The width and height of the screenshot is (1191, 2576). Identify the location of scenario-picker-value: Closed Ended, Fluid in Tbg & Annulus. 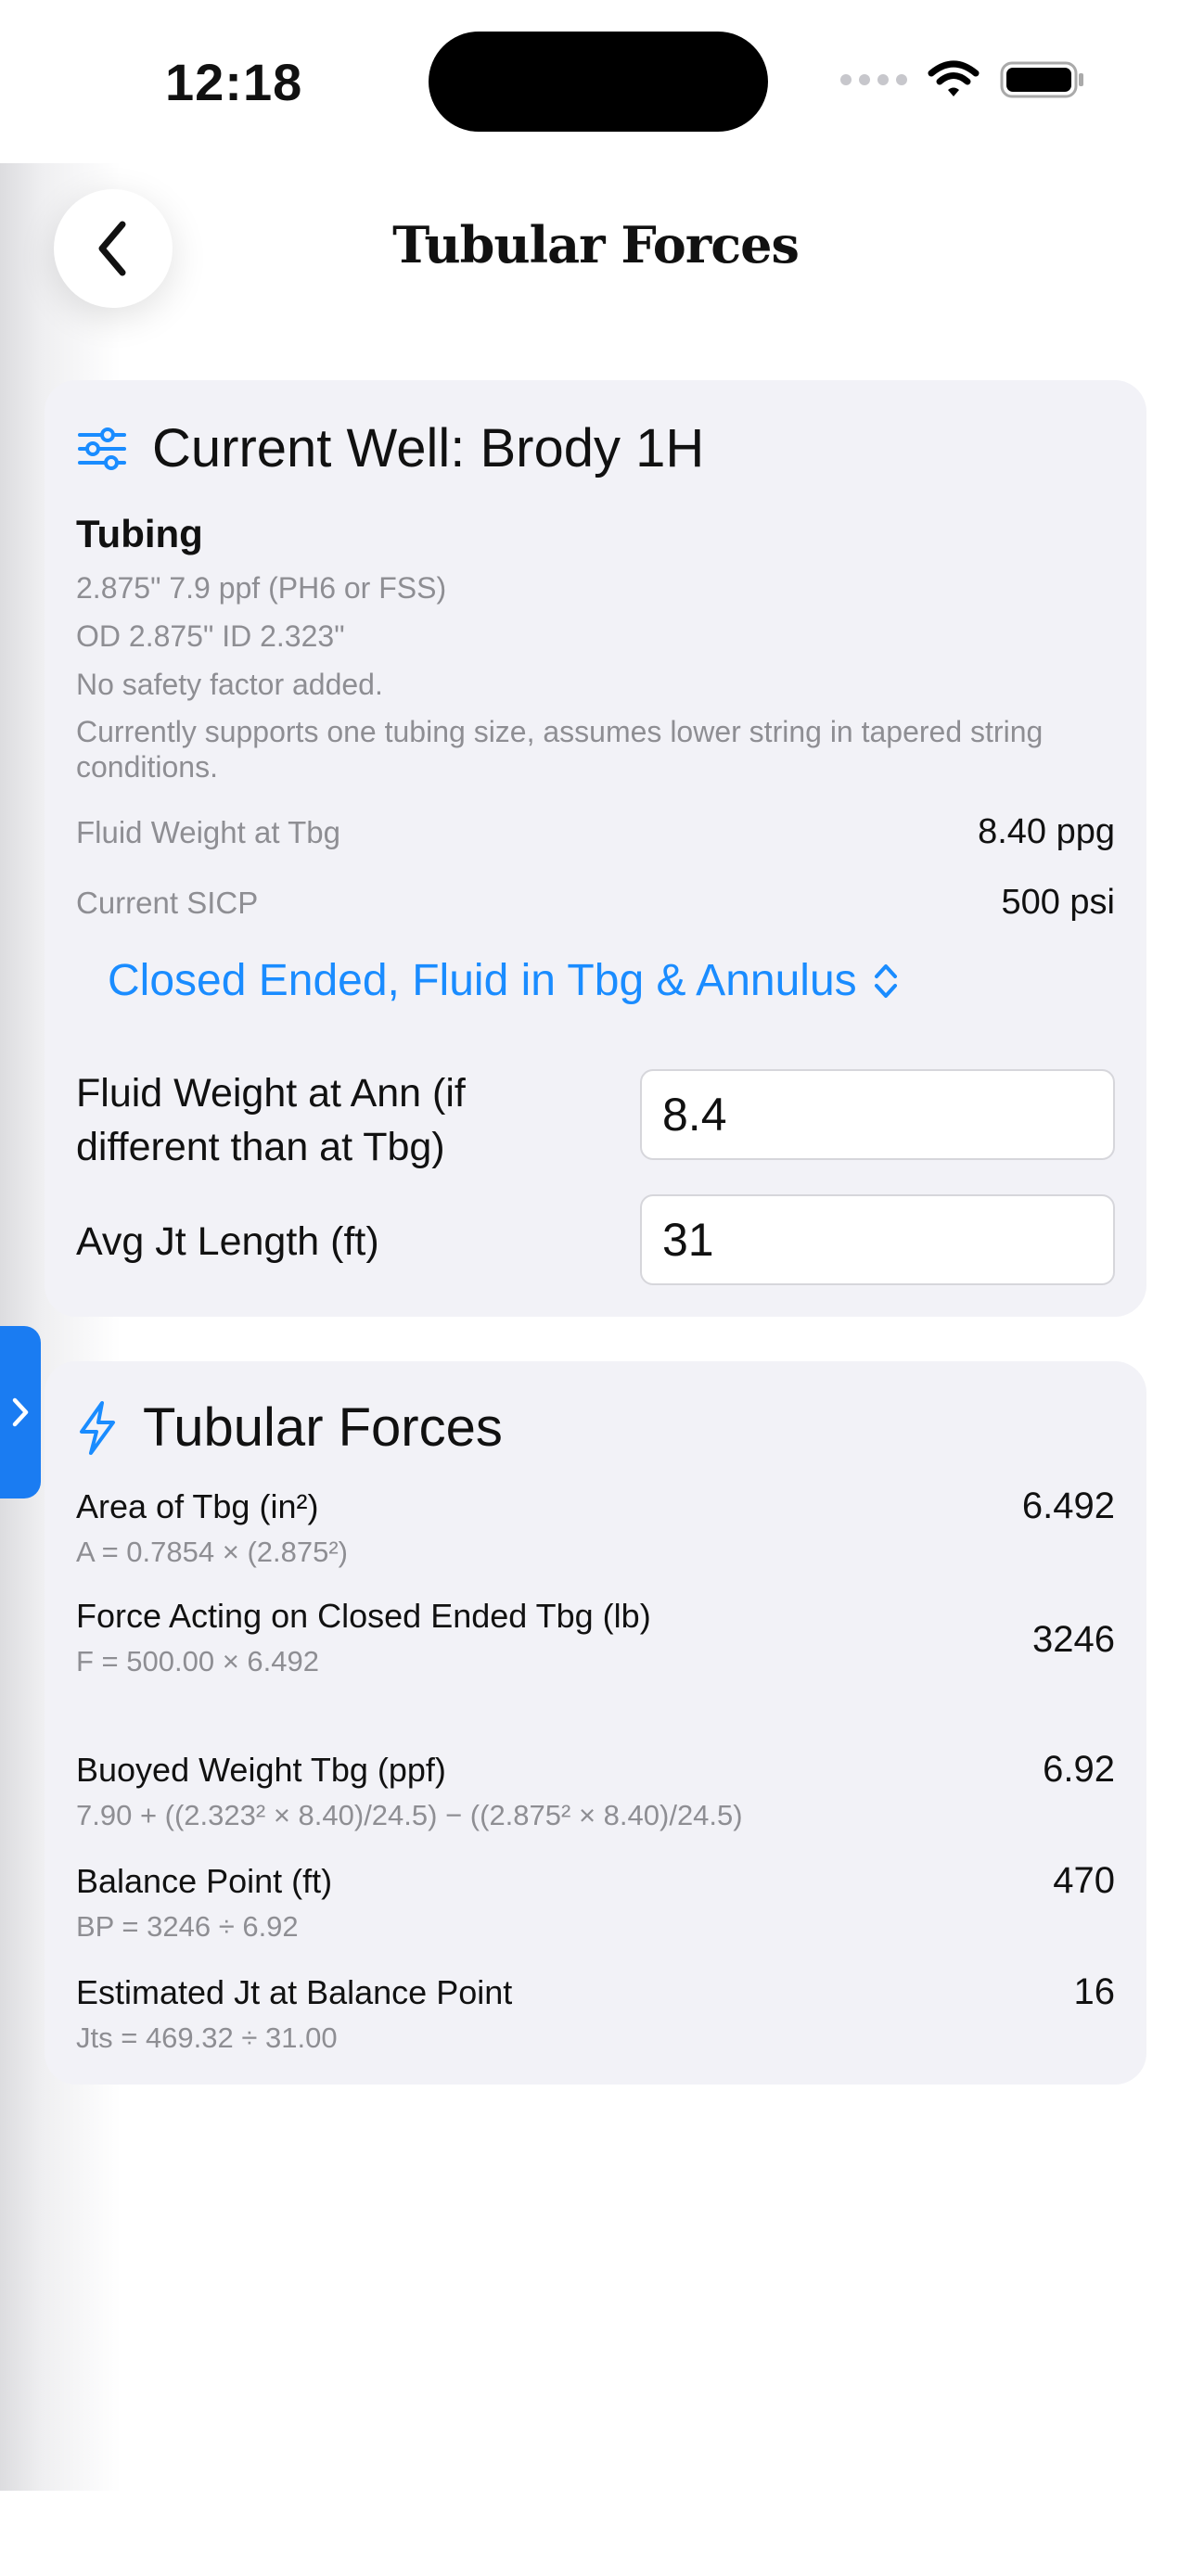
(482, 981).